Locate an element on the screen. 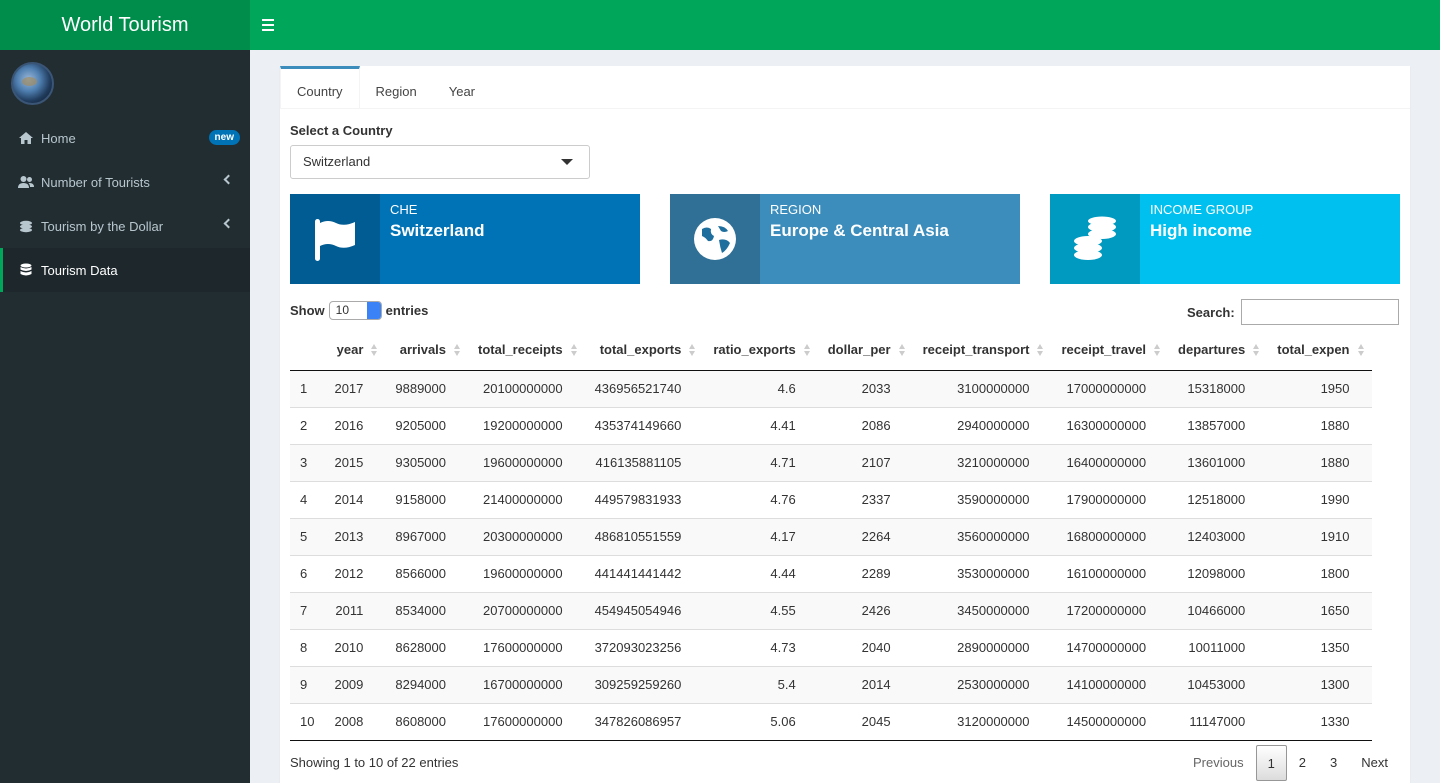 This screenshot has height=783, width=1440. column-header-total-receipts: total_receipts is located at coordinates (526, 350).